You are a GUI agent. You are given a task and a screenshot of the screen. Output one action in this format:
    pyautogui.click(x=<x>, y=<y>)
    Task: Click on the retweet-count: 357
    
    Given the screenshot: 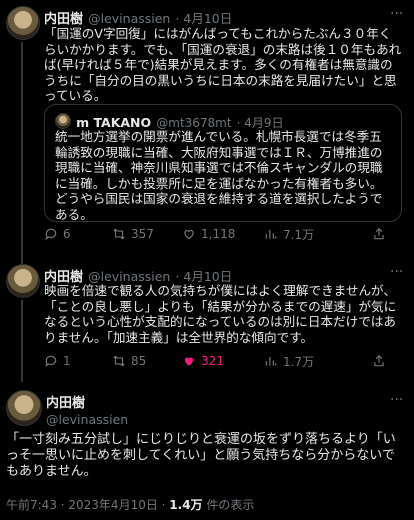 What is the action you would take?
    pyautogui.click(x=142, y=234)
    